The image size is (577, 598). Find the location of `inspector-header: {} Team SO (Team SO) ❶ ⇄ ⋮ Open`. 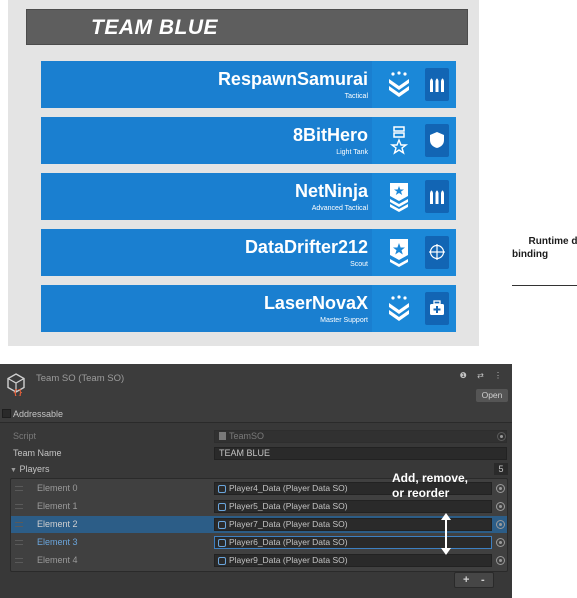

inspector-header: {} Team SO (Team SO) ❶ ⇄ ⋮ Open is located at coordinates (256, 385).